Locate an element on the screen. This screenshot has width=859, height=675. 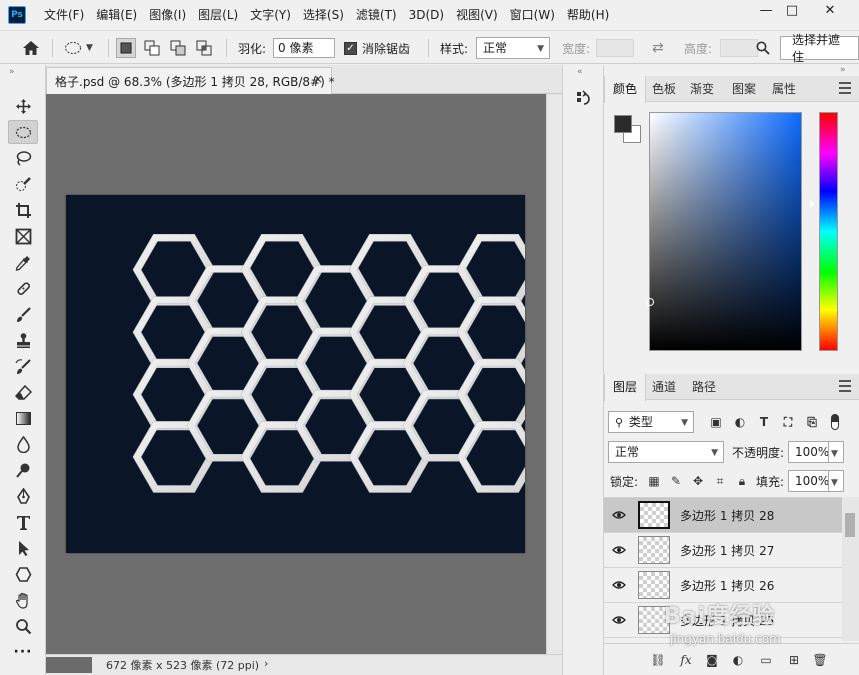
adjustment-layer-icon: ◐ is located at coordinates (738, 660).